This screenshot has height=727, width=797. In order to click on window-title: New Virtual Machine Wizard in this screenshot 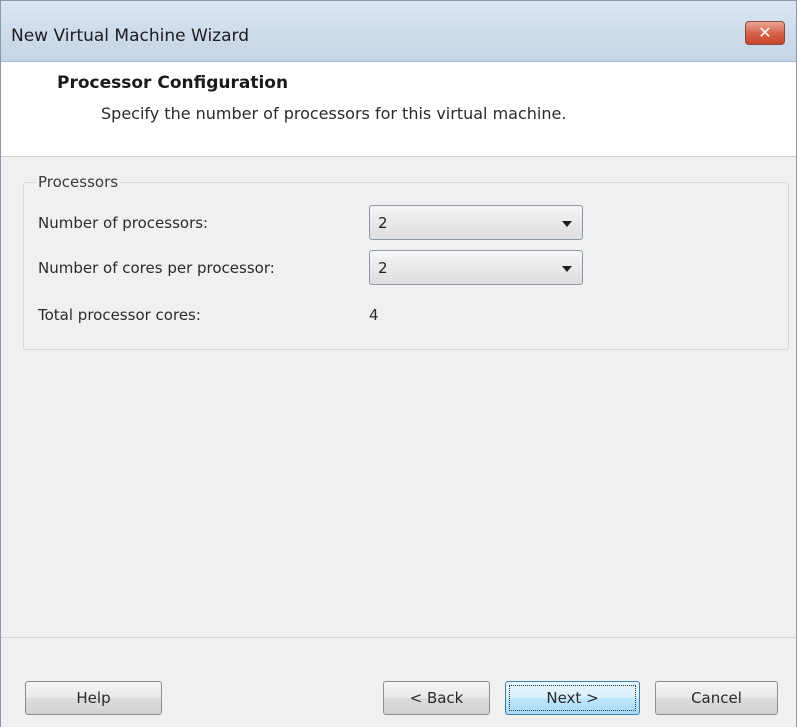, I will do `click(130, 36)`.